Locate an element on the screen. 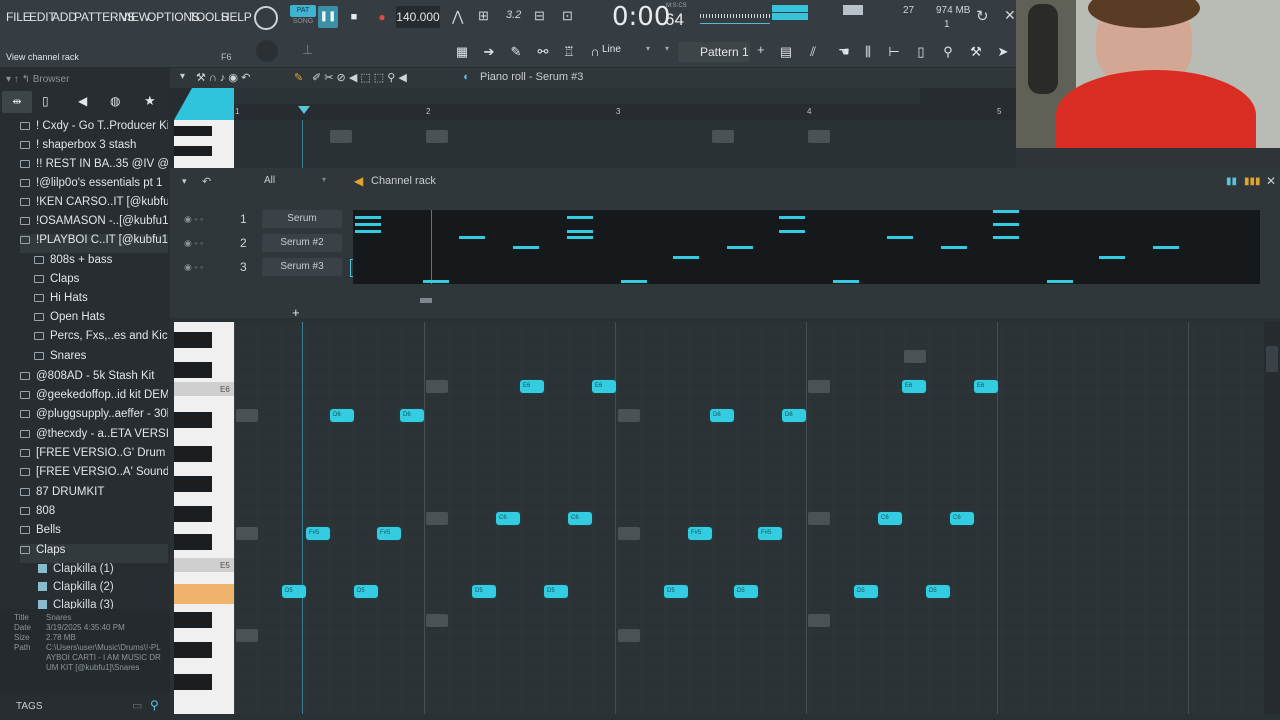  browser-subfolder: Percs, Fxs,..es and Kicks is located at coordinates (101, 339).